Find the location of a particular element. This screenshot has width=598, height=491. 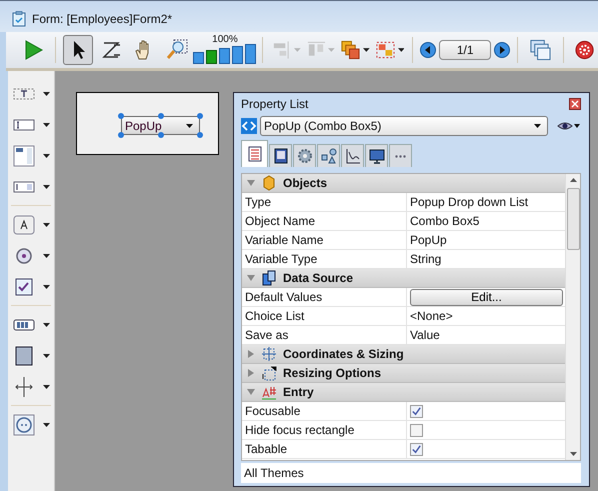

group-icon is located at coordinates (385, 50).